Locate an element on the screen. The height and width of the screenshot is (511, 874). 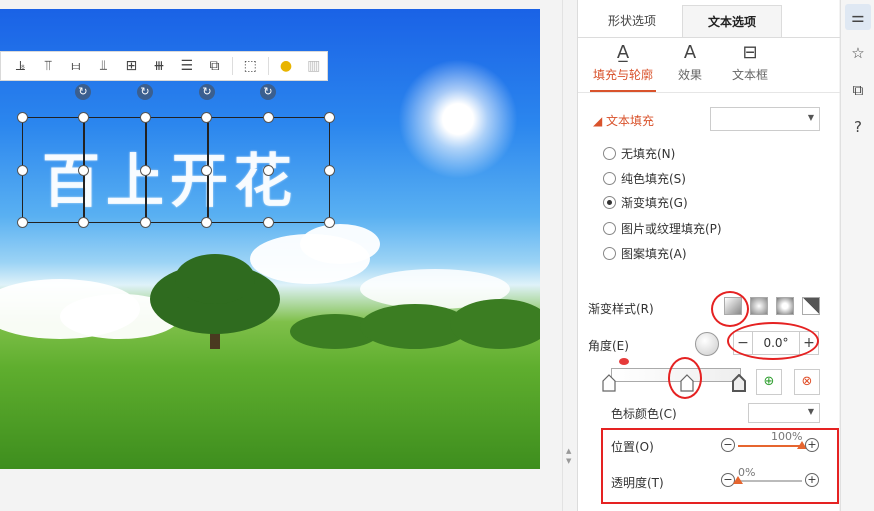
radio-label: 图案填充(A) is located at coordinates (654, 253).